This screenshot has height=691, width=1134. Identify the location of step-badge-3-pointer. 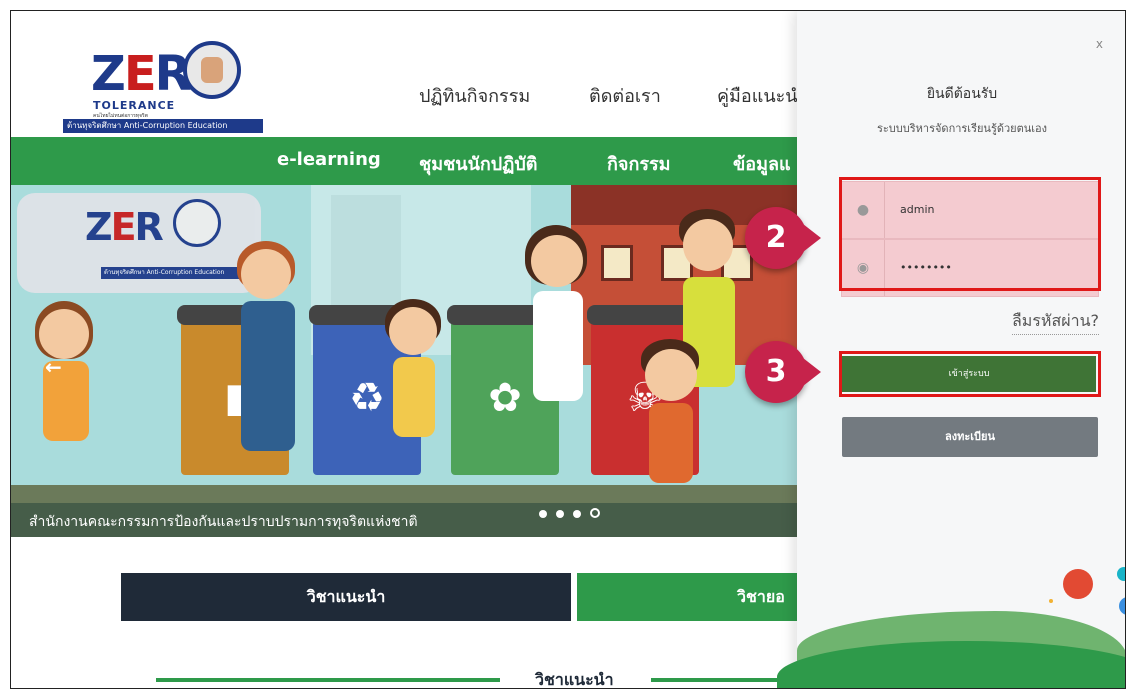
(812, 372).